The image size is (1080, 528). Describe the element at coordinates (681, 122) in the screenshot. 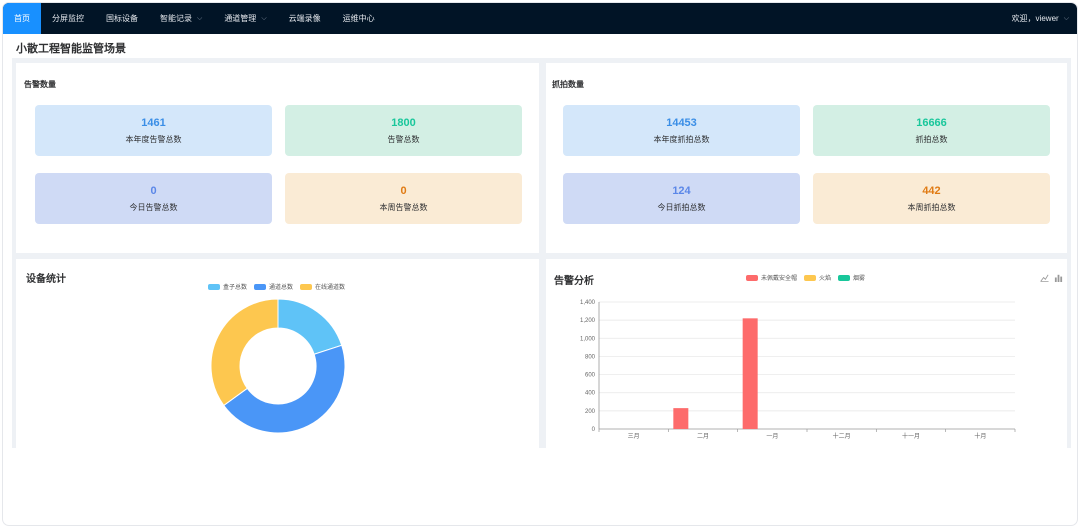

I see `stat-value: 14453` at that location.